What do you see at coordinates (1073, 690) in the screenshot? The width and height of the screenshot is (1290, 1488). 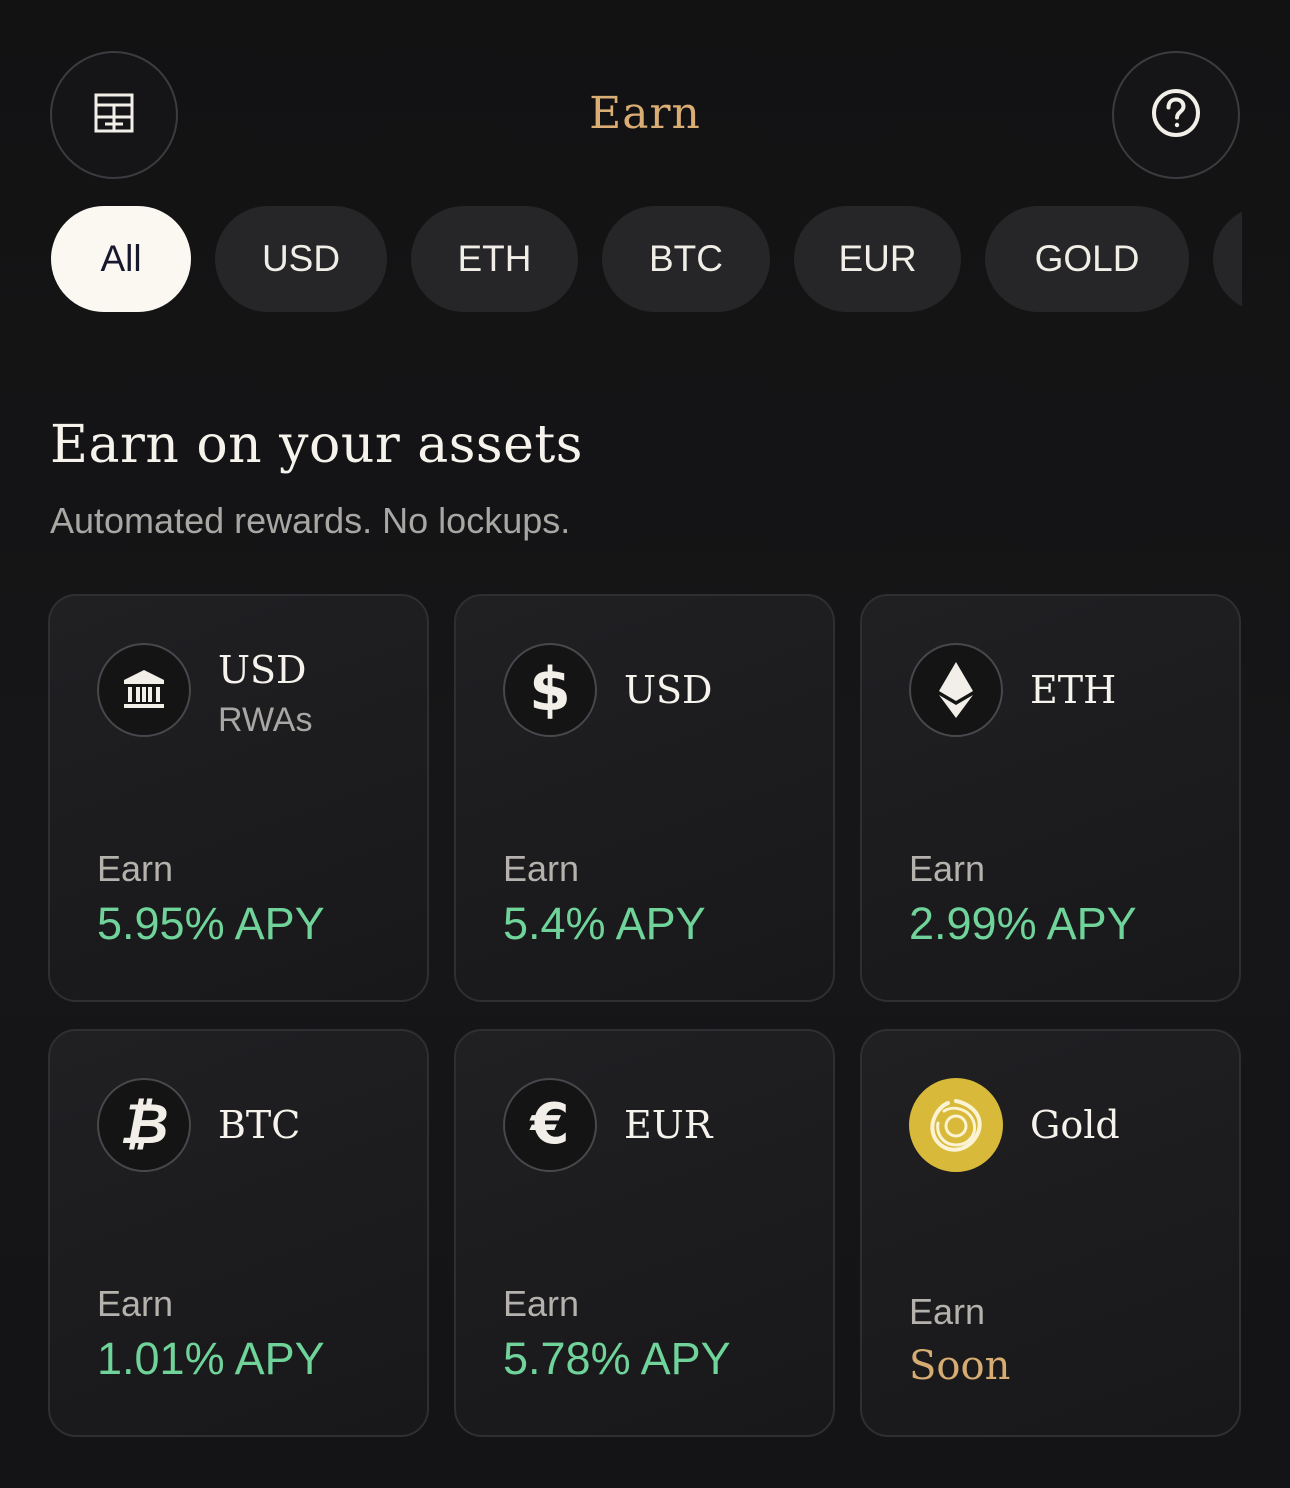 I see `asset-name: ETH` at bounding box center [1073, 690].